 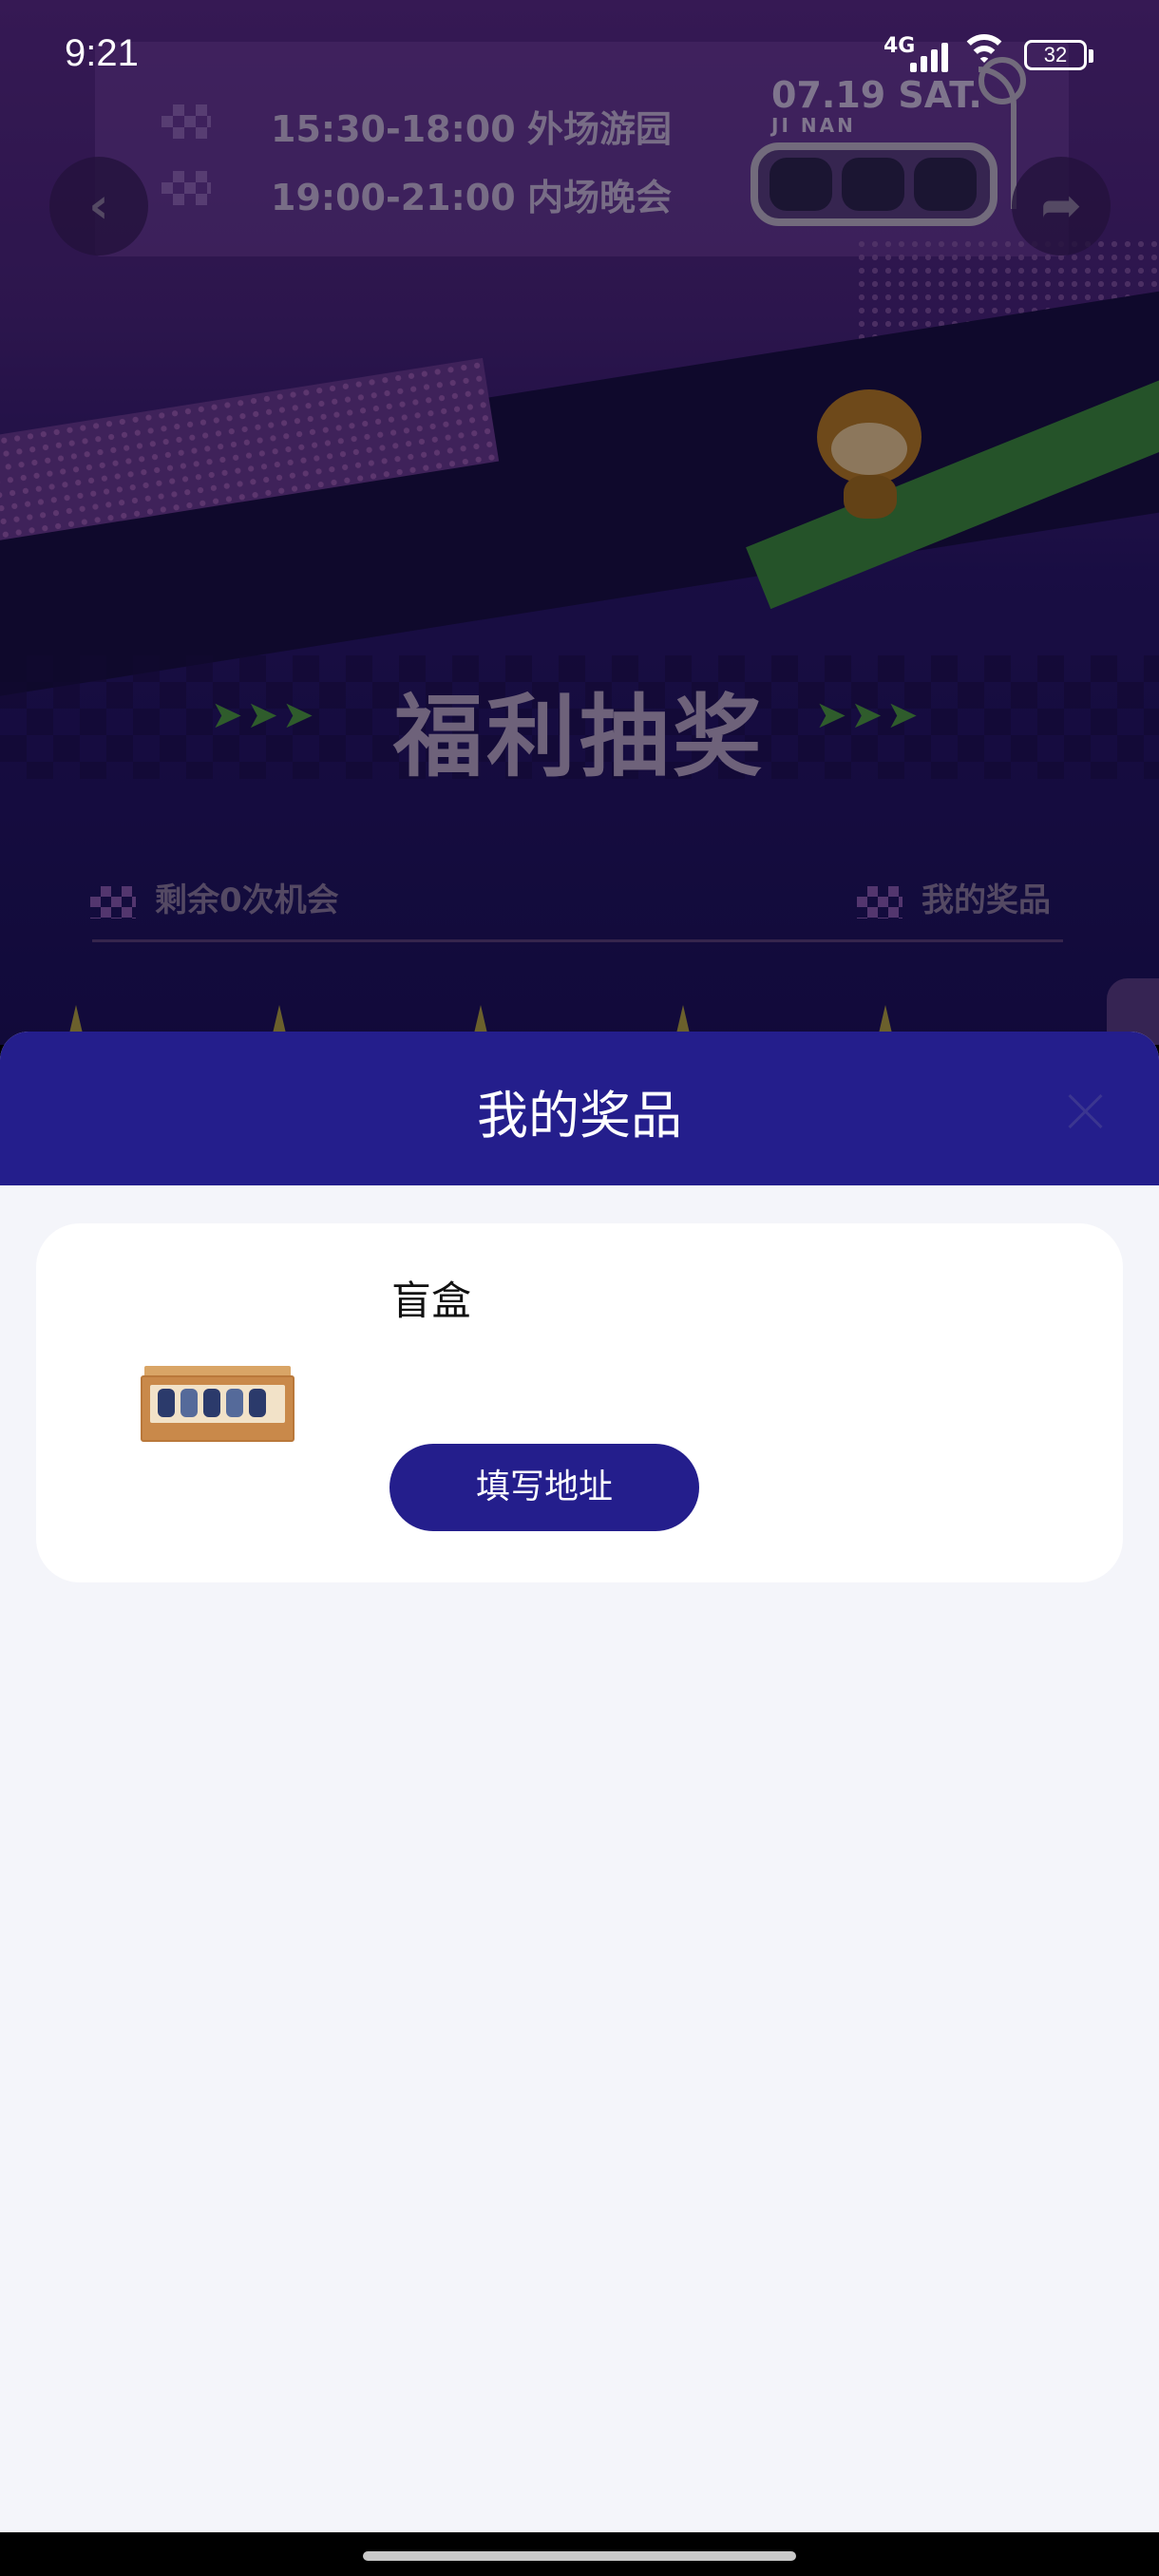 I want to click on home-indicator, so click(x=579, y=2556).